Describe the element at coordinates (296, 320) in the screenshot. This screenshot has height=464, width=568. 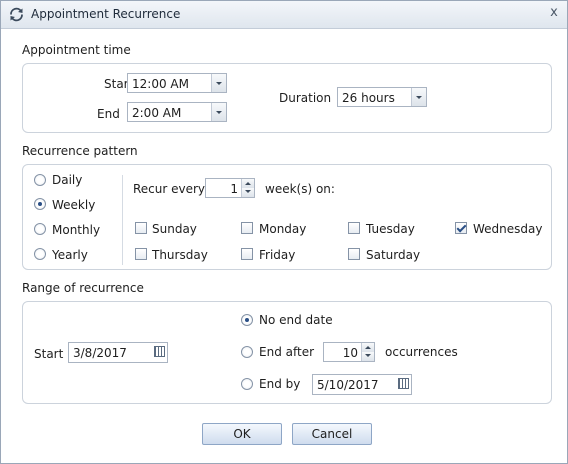
I see `no-end-date-label: No end date` at that location.